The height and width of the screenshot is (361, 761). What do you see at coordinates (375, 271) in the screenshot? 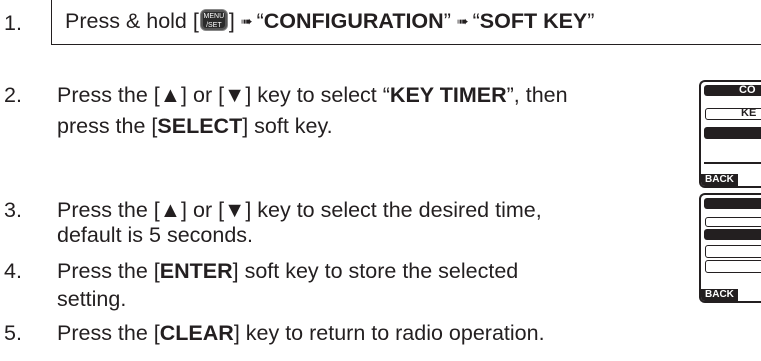
I see `text: ] soft key to store the selected` at bounding box center [375, 271].